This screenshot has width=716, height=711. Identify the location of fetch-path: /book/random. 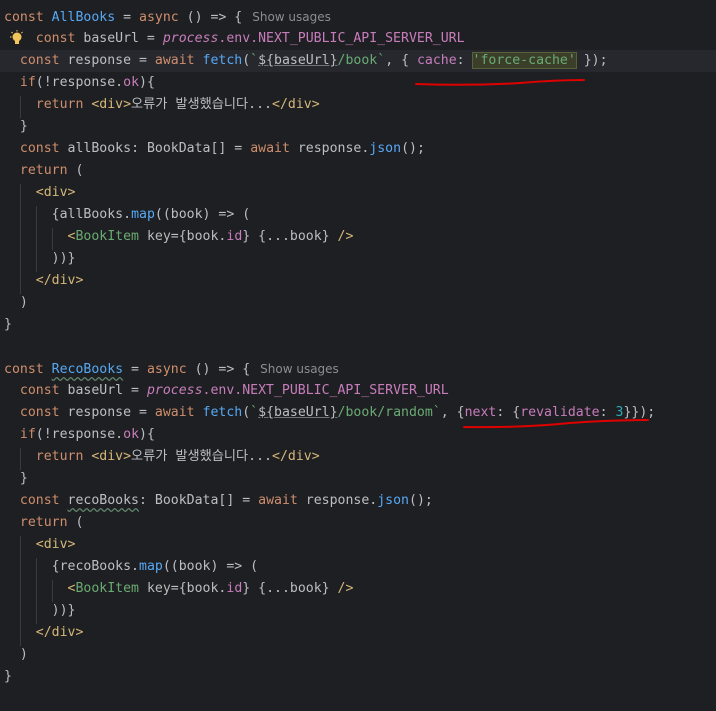
(385, 412).